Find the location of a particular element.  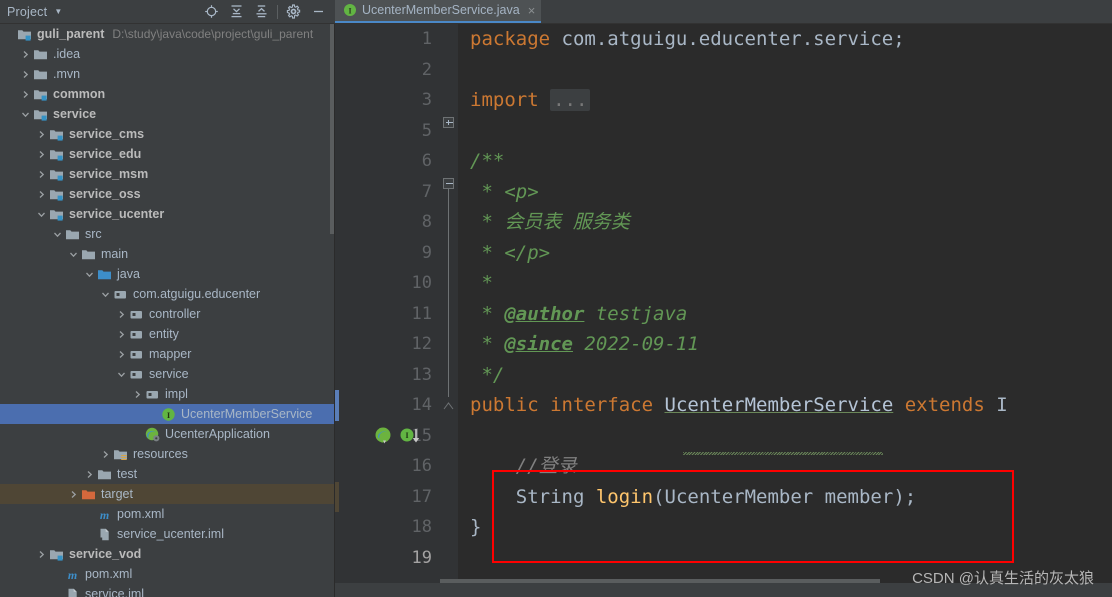

project-tool-title: Project is located at coordinates (23, 12).